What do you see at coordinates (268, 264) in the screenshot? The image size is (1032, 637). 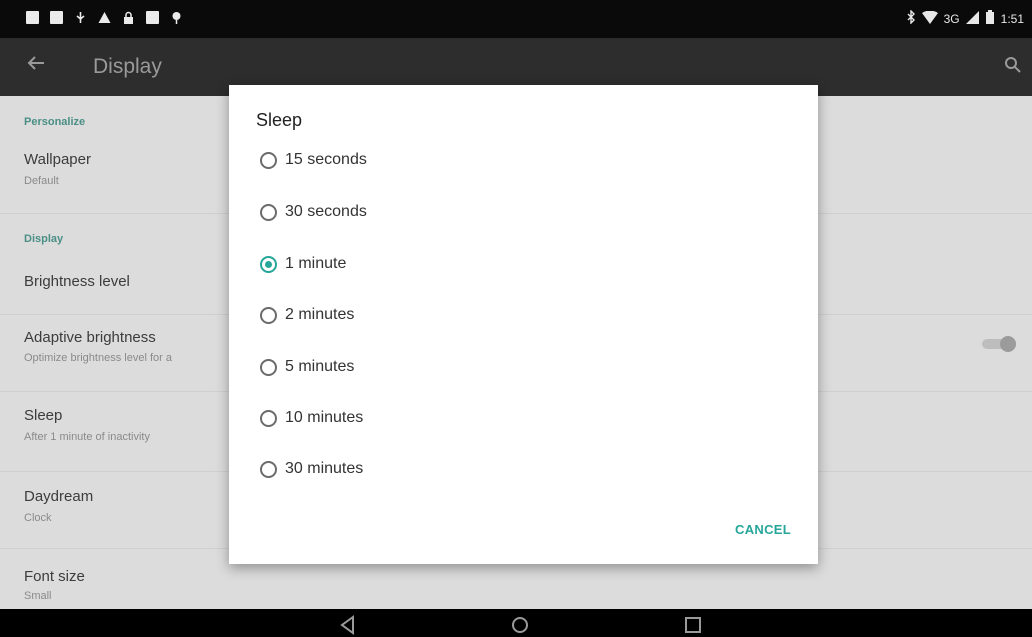 I see `radio-button-selected` at bounding box center [268, 264].